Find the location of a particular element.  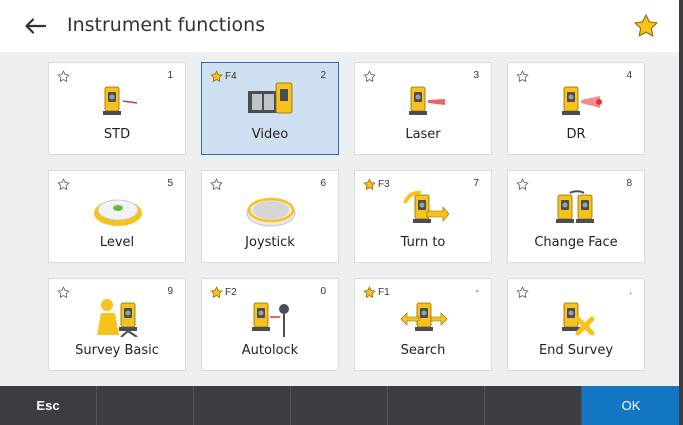

total-station-std-icon is located at coordinates (120, 100).